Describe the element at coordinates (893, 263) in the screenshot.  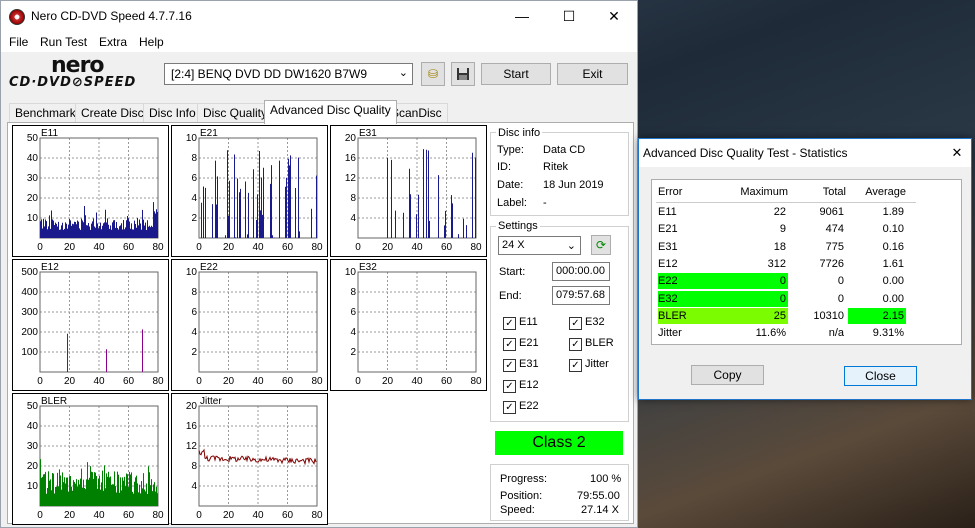
I see `table-cell-avg: 1.61` at that location.